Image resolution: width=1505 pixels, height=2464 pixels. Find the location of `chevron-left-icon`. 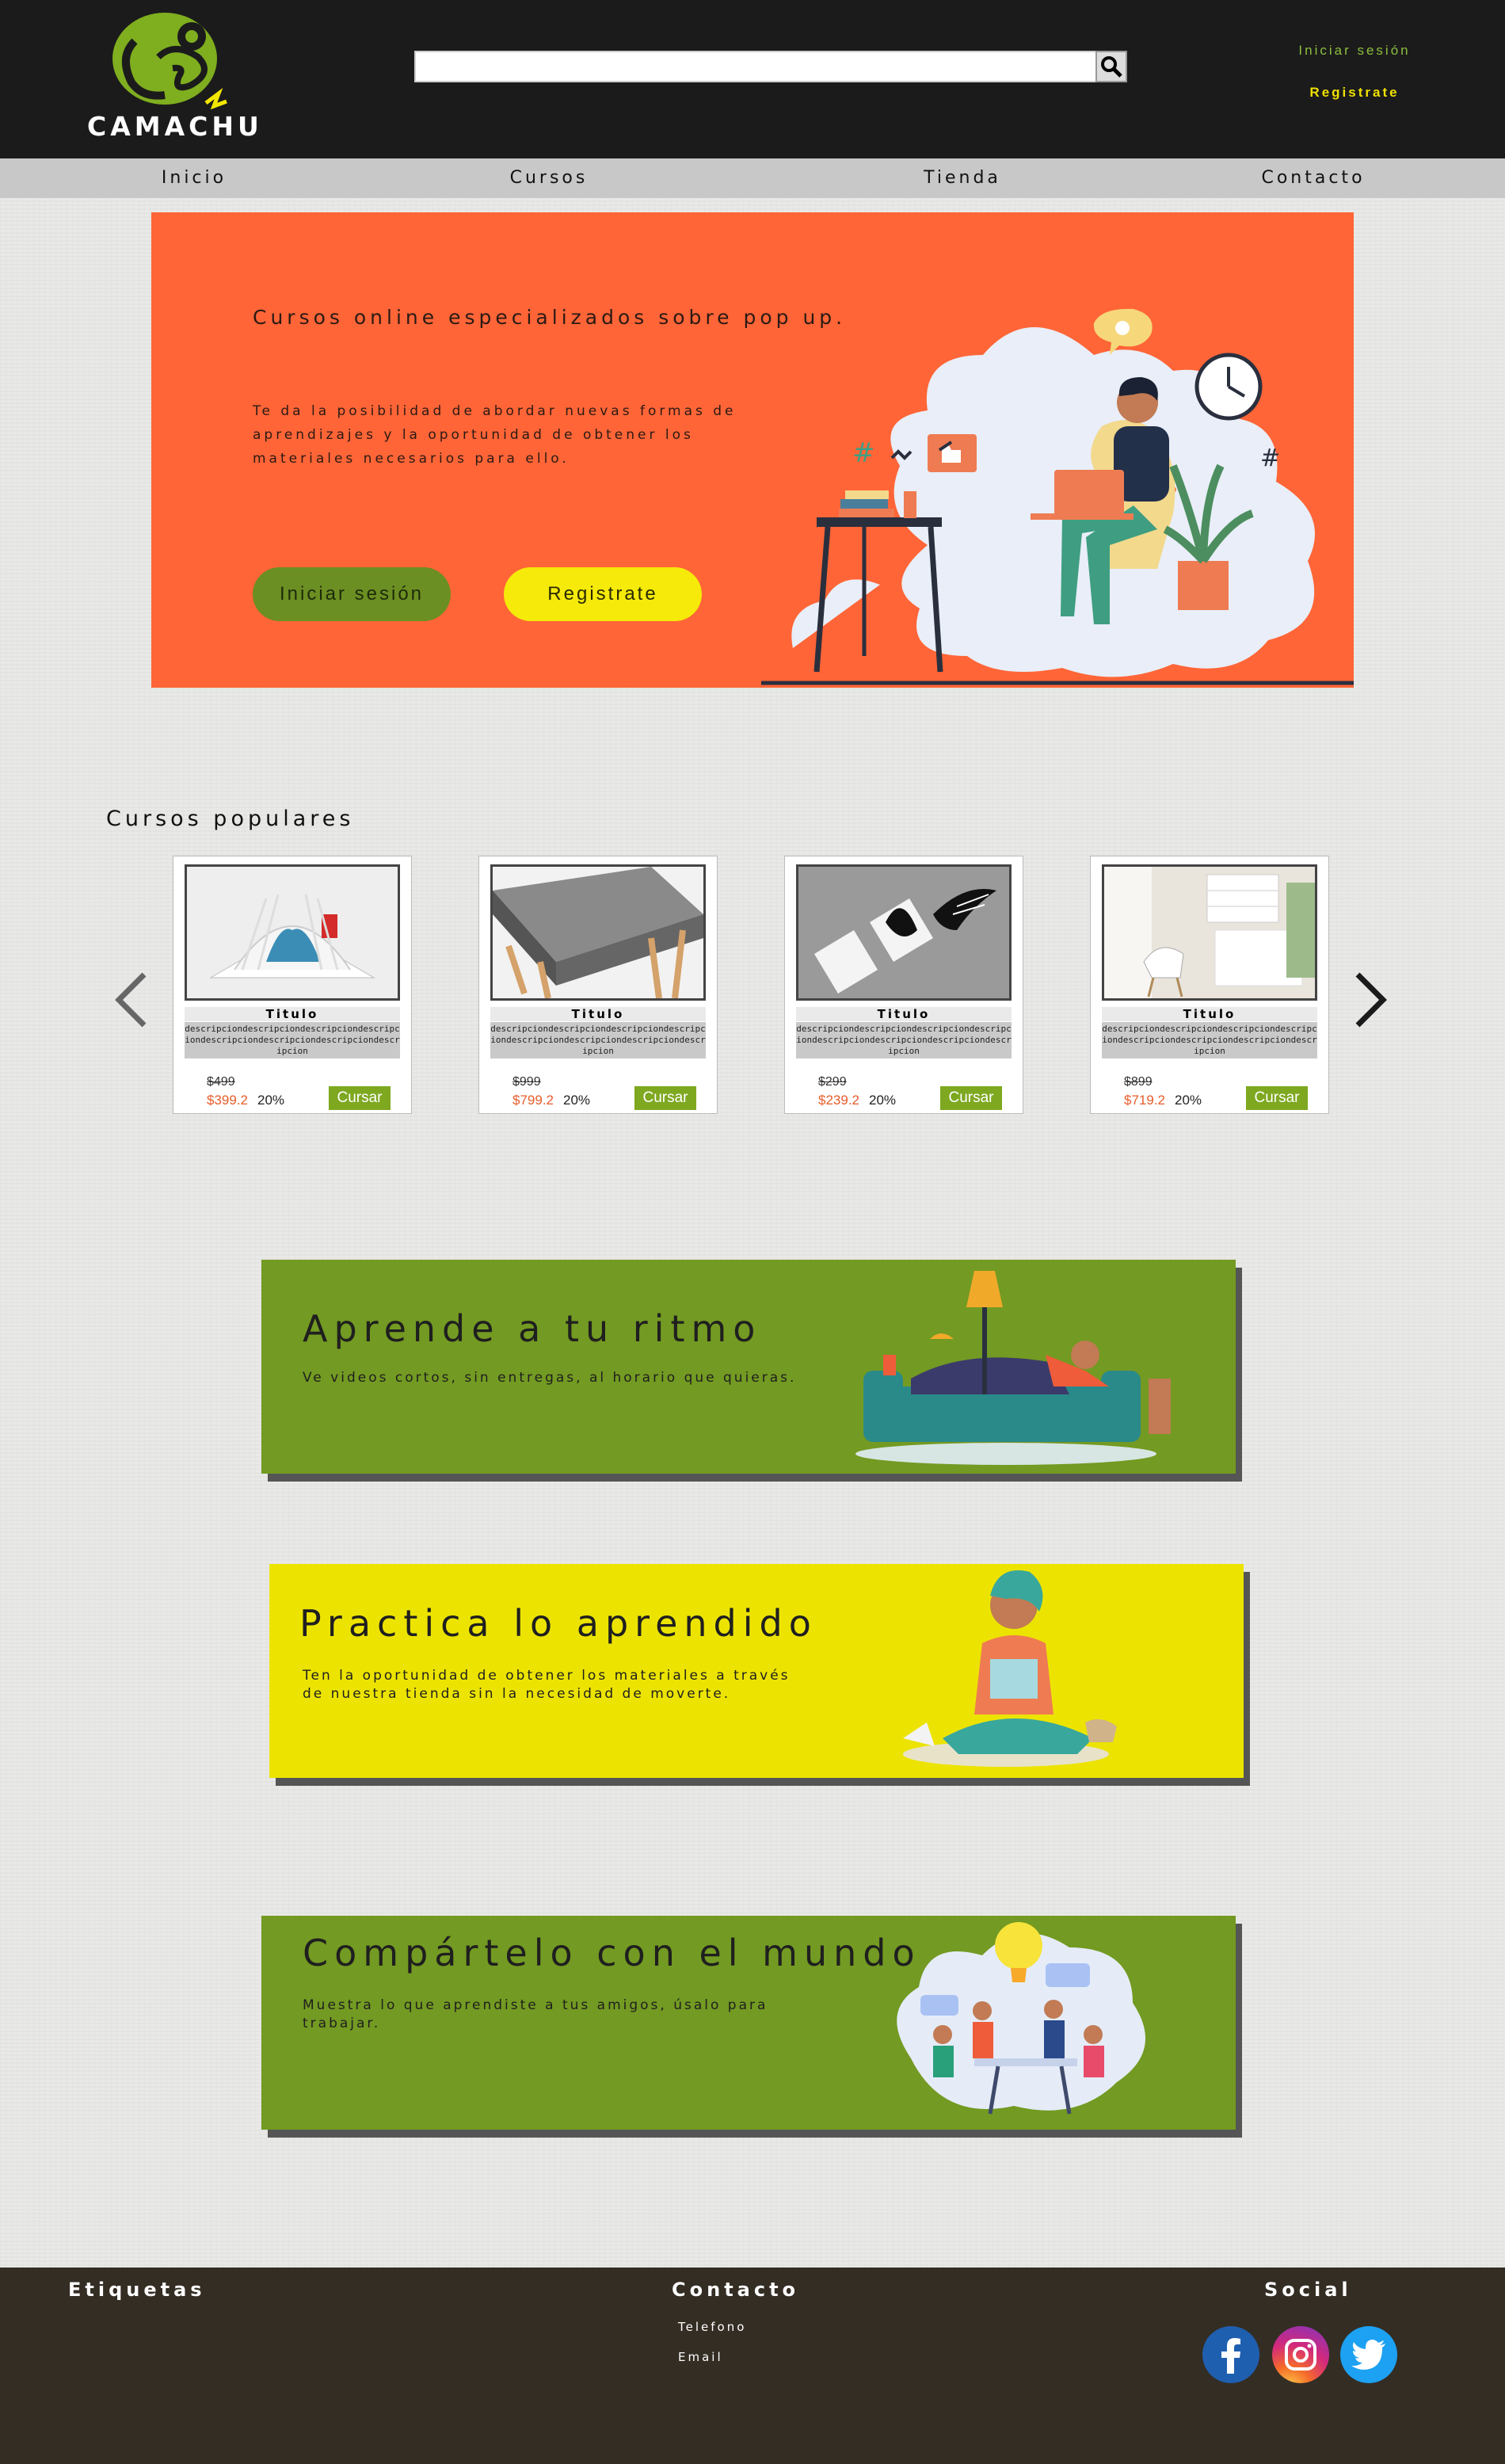

chevron-left-icon is located at coordinates (131, 1000).